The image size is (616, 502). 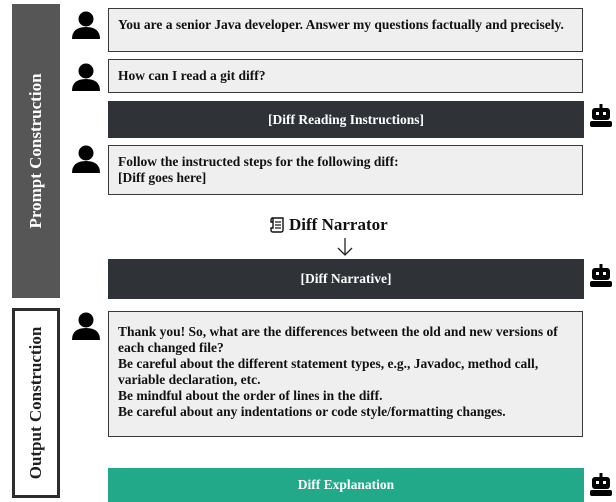 I want to click on diff-narrator: Diff Narrator, so click(x=329, y=225).